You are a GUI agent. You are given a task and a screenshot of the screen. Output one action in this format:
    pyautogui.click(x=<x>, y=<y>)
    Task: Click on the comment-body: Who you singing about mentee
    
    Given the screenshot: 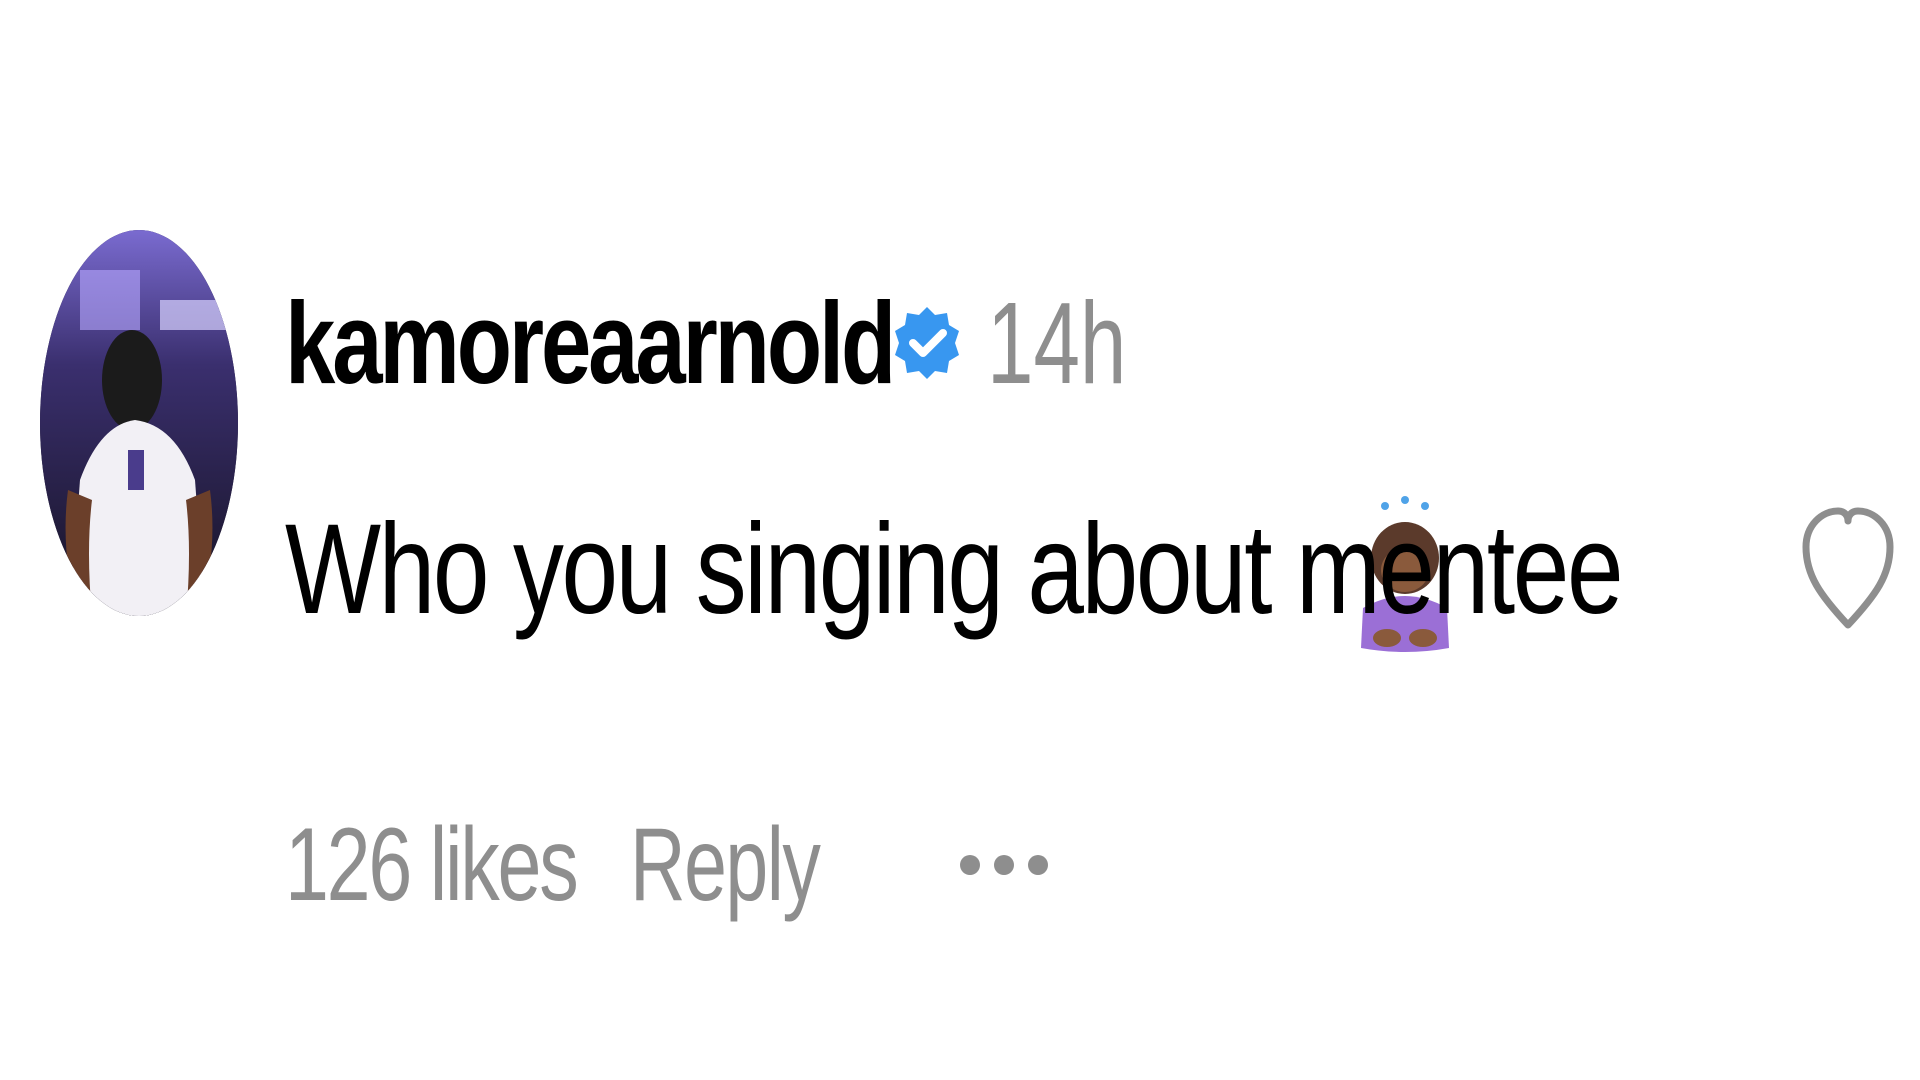 What is the action you would take?
    pyautogui.click(x=954, y=570)
    